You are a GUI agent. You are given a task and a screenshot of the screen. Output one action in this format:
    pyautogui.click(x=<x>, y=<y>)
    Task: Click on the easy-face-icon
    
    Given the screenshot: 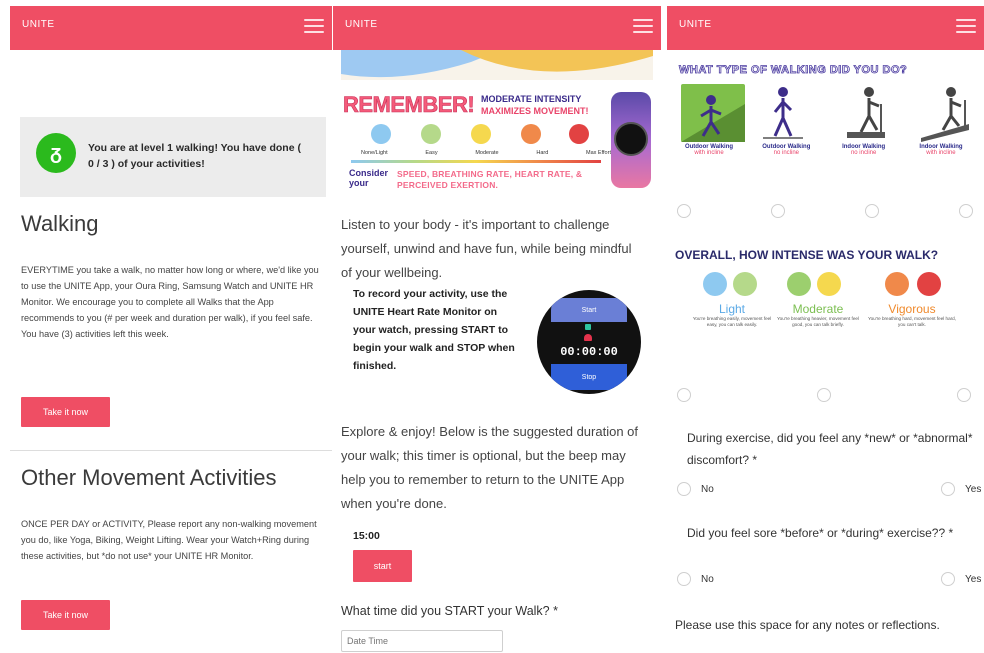 What is the action you would take?
    pyautogui.click(x=431, y=134)
    